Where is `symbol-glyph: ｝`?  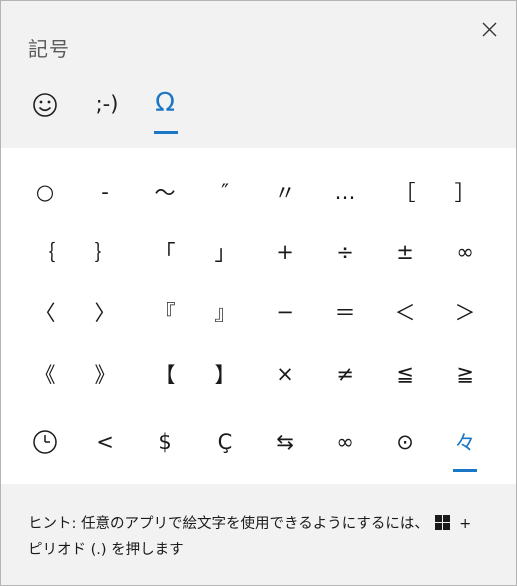
symbol-glyph: ｝ is located at coordinates (105, 253).